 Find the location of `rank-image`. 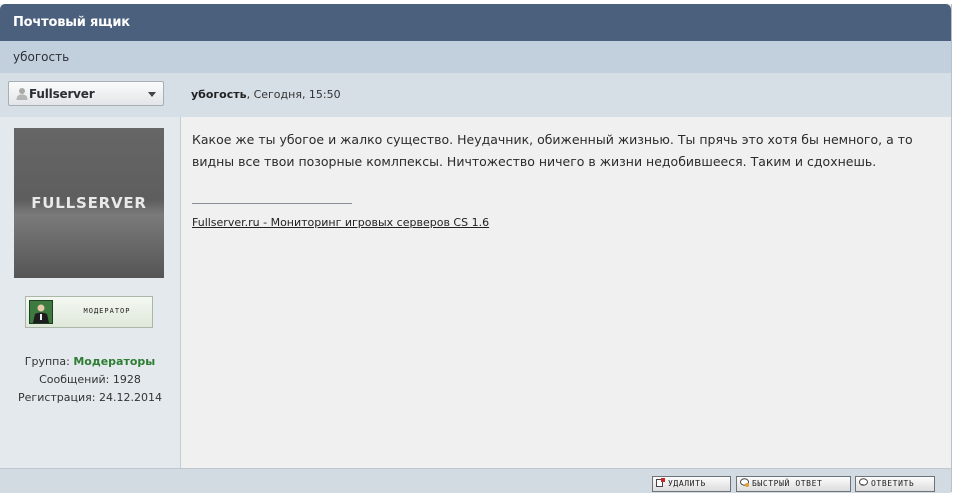

rank-image is located at coordinates (41, 312).